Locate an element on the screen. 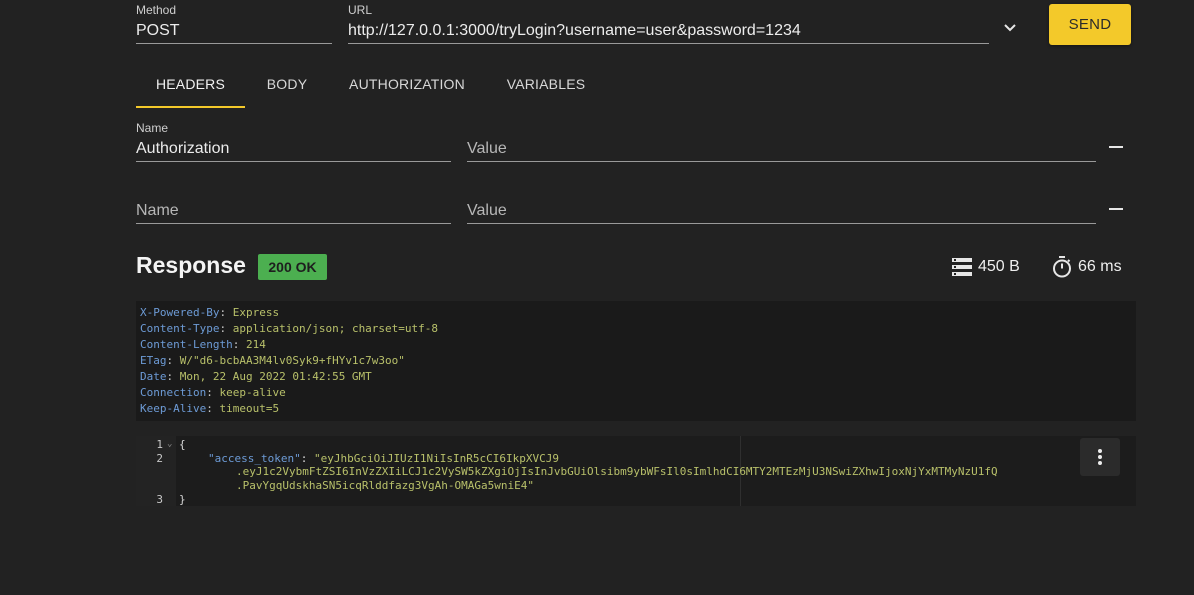 Image resolution: width=1194 pixels, height=595 pixels. url-input is located at coordinates (668, 31).